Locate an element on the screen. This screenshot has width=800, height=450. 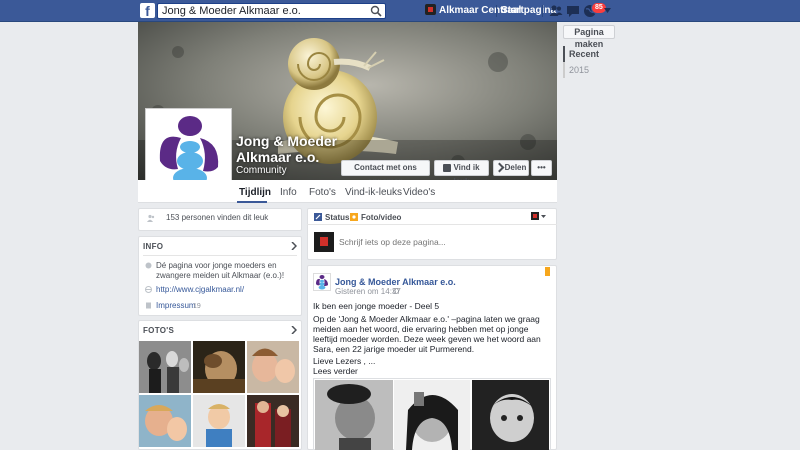
post-title: Ik ben een jonge moeder - Deel 5 is located at coordinates (376, 306).